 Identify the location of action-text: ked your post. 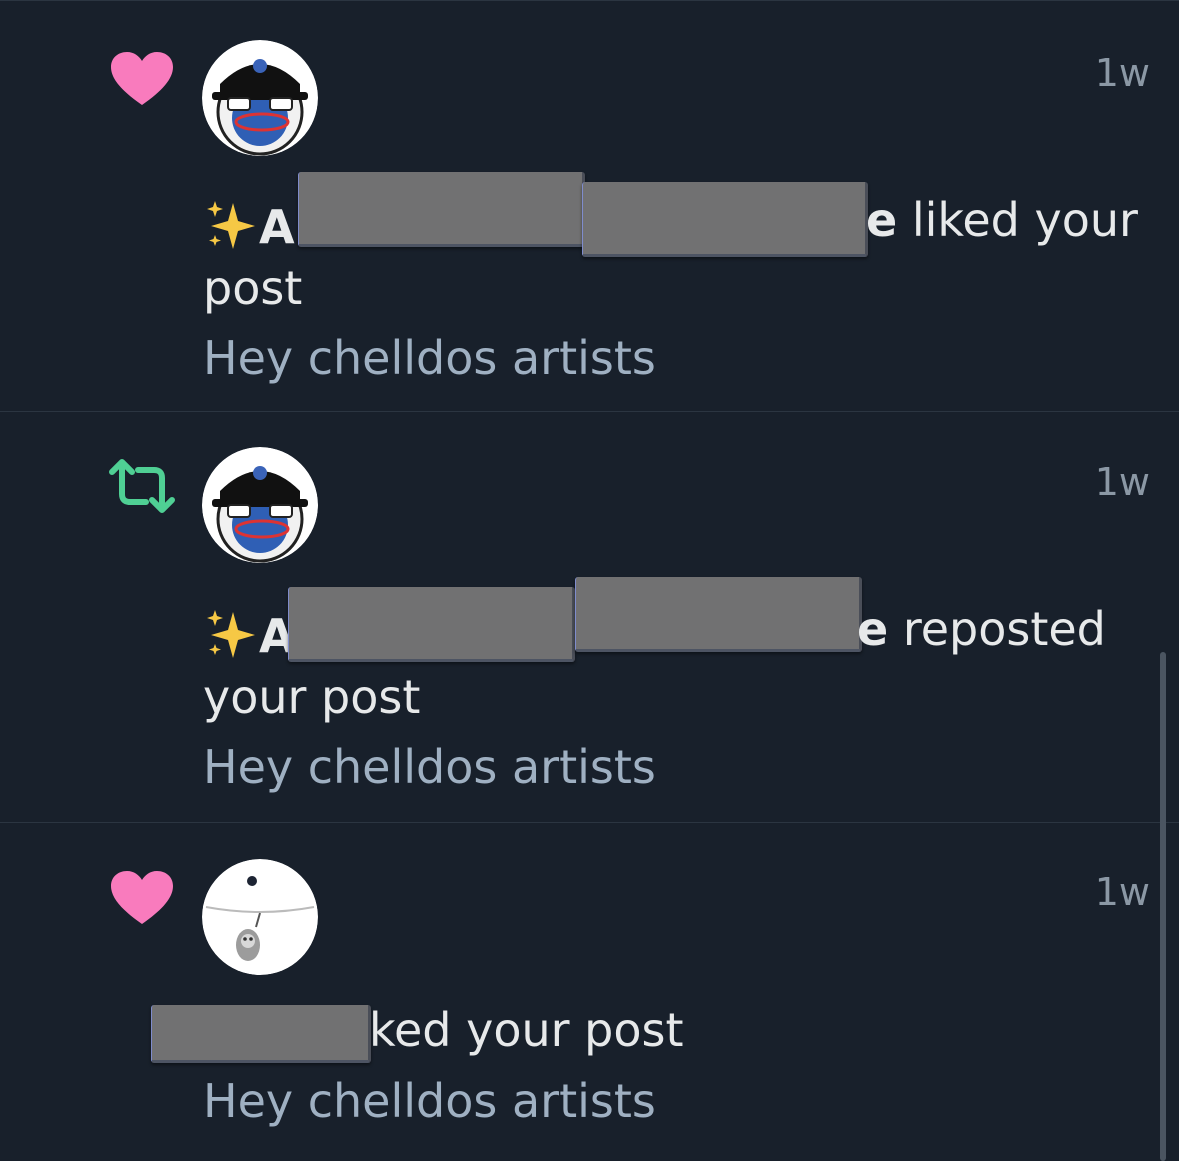
(526, 1030).